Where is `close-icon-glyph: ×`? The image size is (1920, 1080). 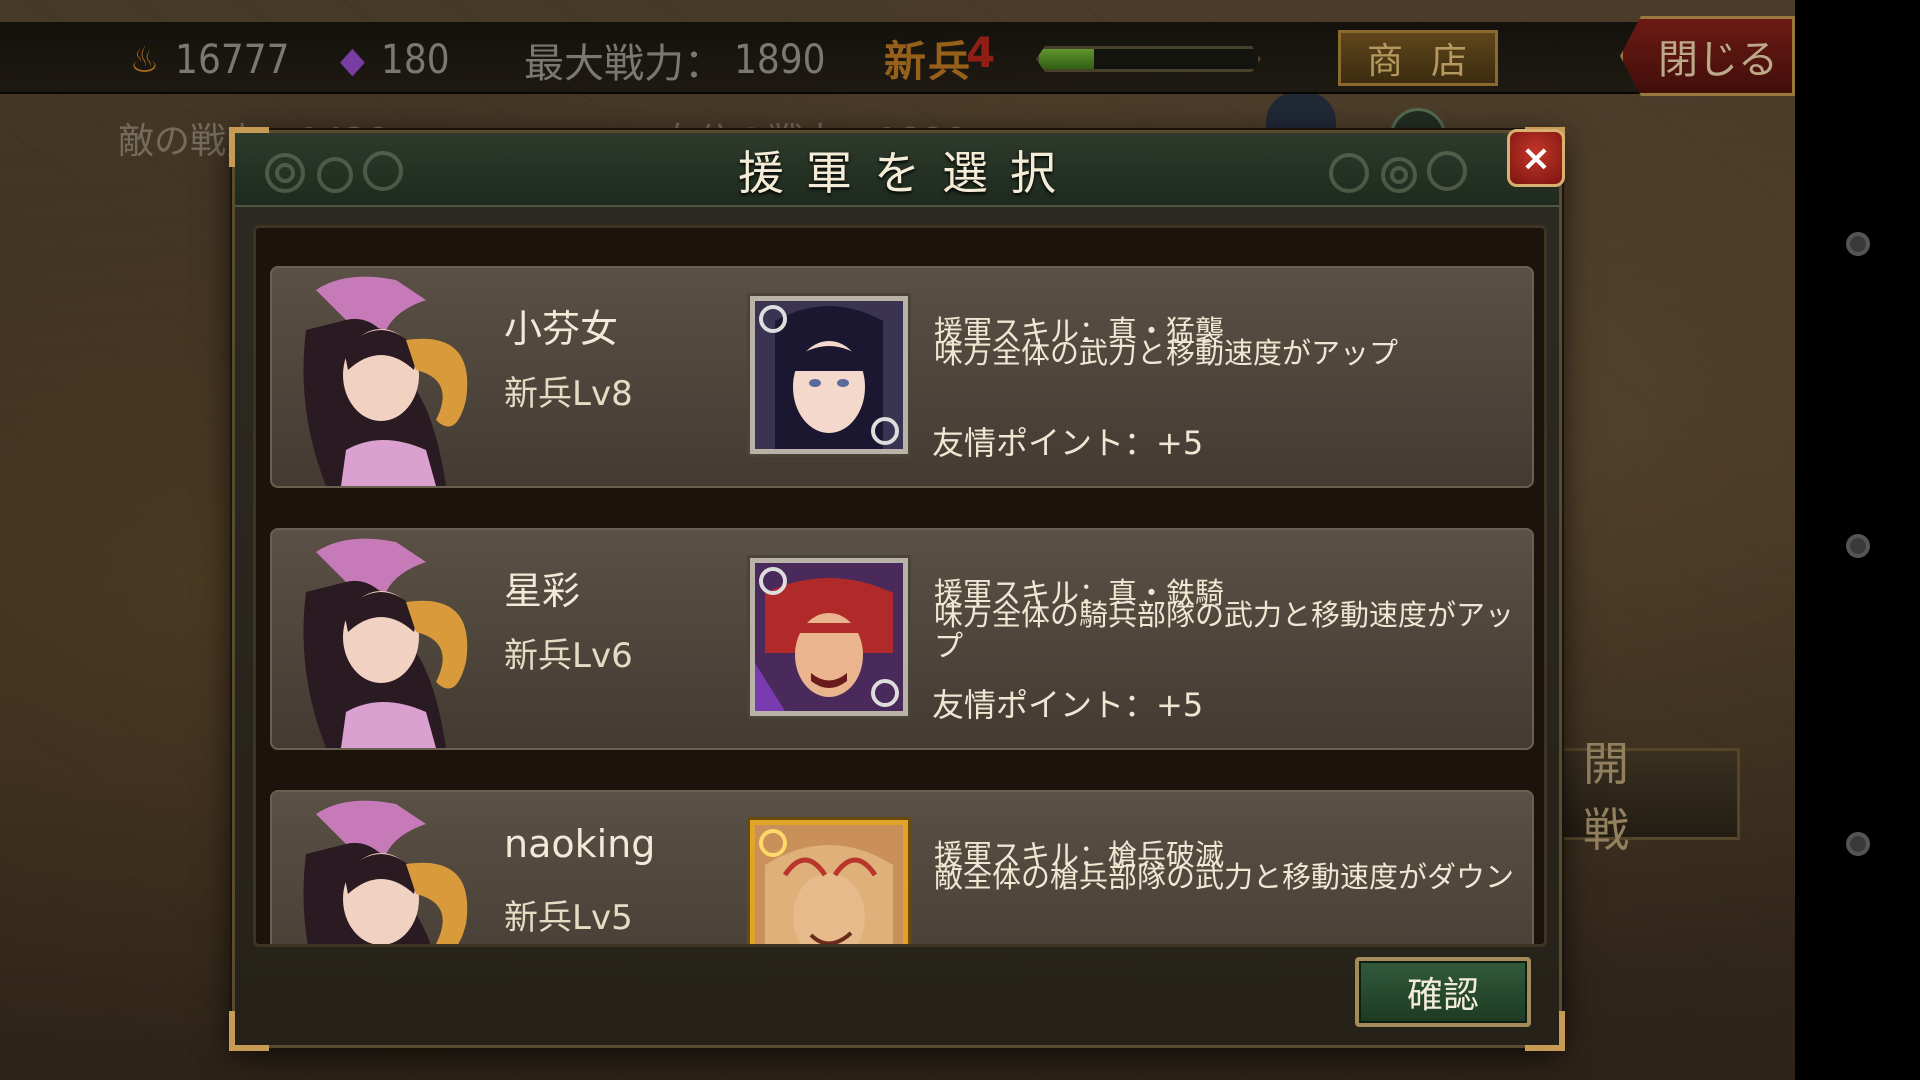
close-icon-glyph: × is located at coordinates (1536, 158).